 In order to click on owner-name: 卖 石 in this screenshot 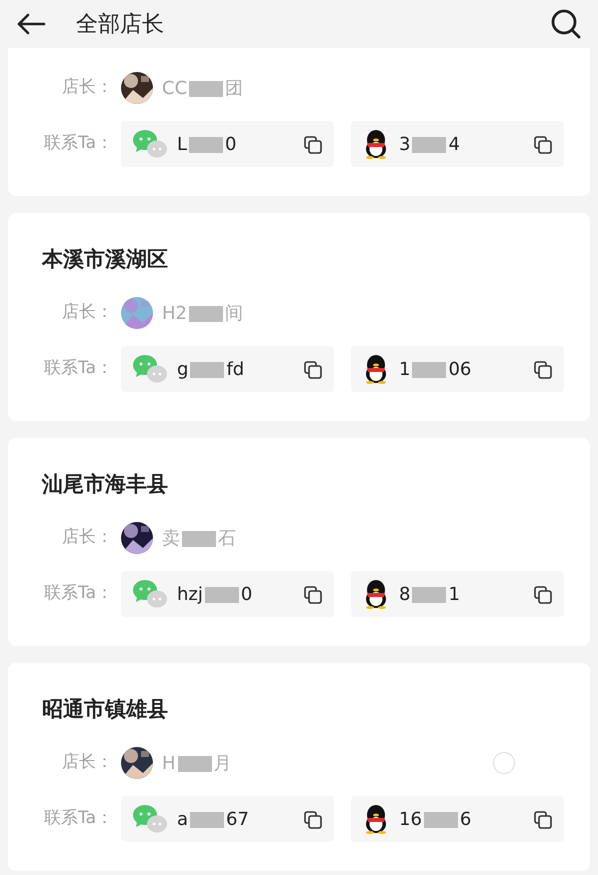, I will do `click(199, 538)`.